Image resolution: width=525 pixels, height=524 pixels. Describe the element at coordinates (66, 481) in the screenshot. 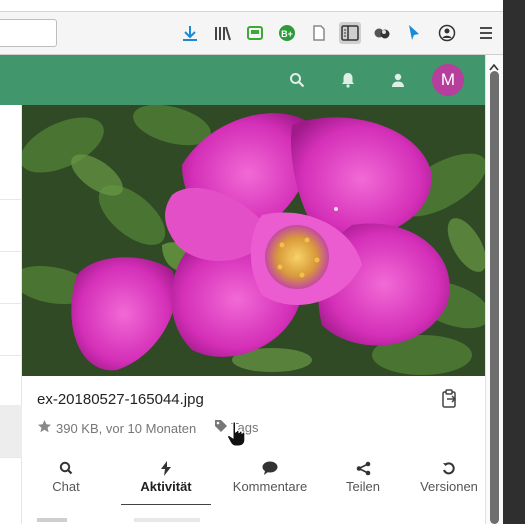

I see `tab-chat: Chat` at that location.